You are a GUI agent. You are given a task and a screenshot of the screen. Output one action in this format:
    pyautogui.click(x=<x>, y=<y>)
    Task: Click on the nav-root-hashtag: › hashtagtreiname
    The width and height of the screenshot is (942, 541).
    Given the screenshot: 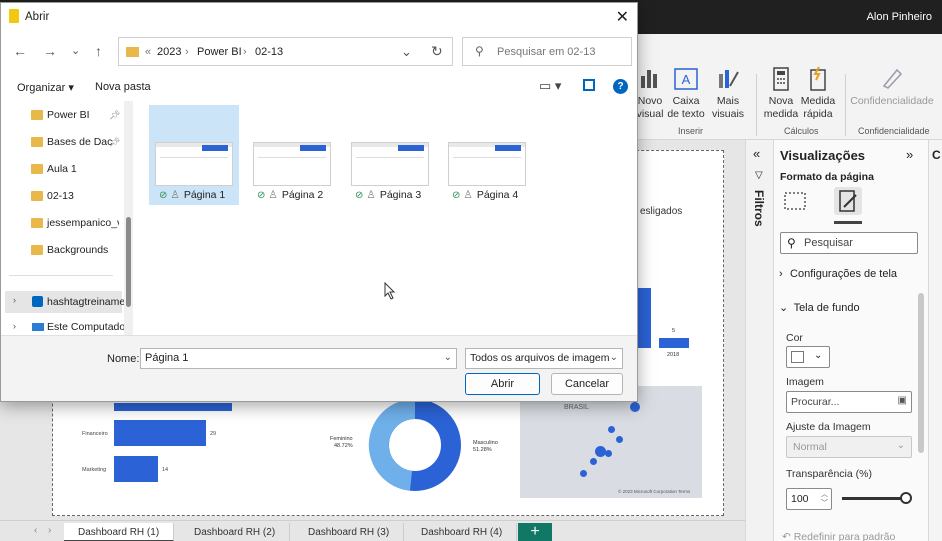 What is the action you would take?
    pyautogui.click(x=65, y=302)
    